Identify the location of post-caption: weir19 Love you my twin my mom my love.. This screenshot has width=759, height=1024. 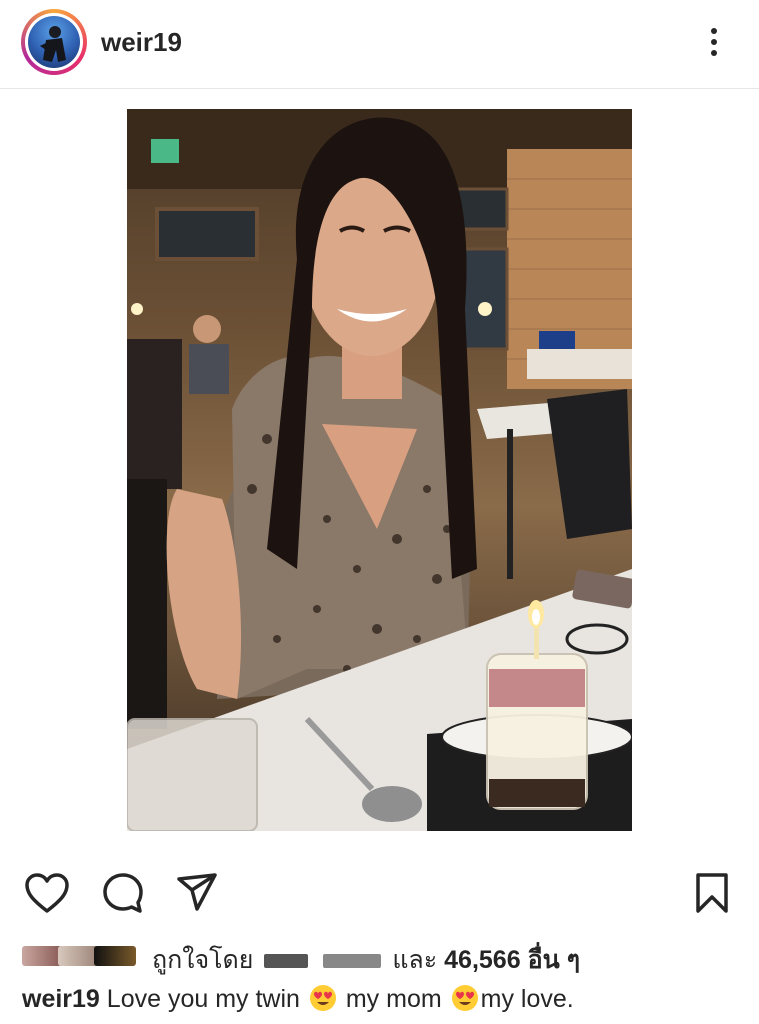
(298, 999).